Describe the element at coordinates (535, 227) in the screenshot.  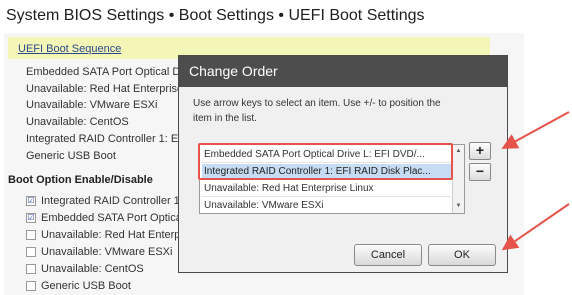
I see `annotation-arrow-ok` at that location.